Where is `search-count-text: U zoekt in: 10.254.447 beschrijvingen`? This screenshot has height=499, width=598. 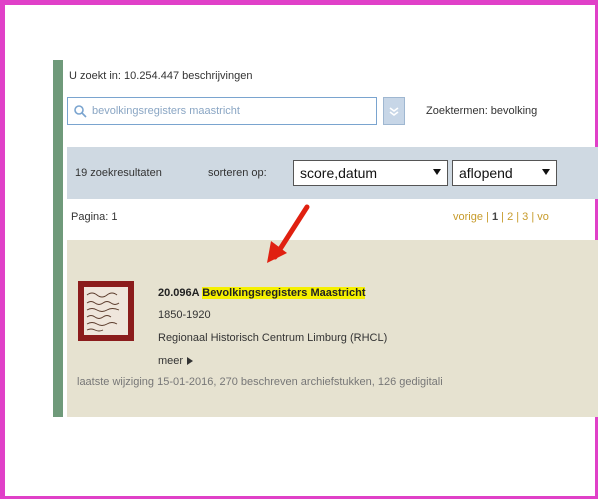
search-count-text: U zoekt in: 10.254.447 beschrijvingen is located at coordinates (161, 76).